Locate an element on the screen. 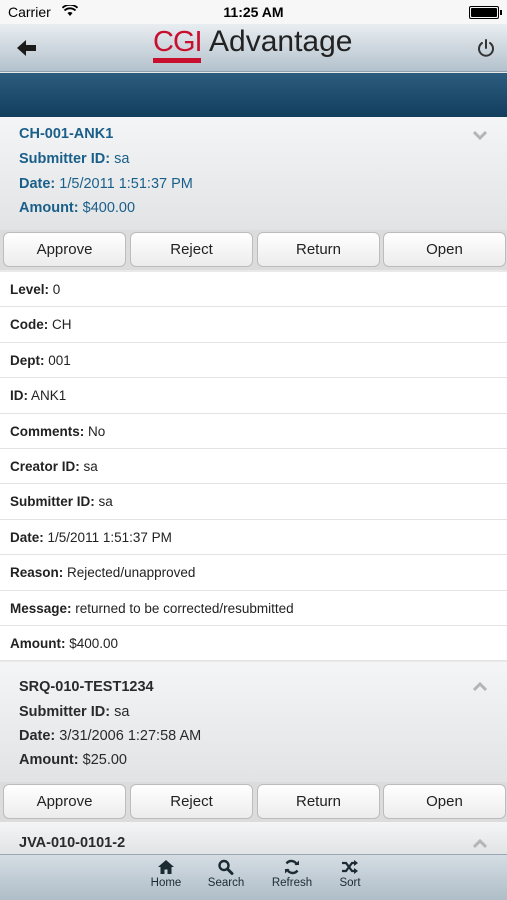 This screenshot has height=900, width=507. tab-refresh: Refresh is located at coordinates (292, 874).